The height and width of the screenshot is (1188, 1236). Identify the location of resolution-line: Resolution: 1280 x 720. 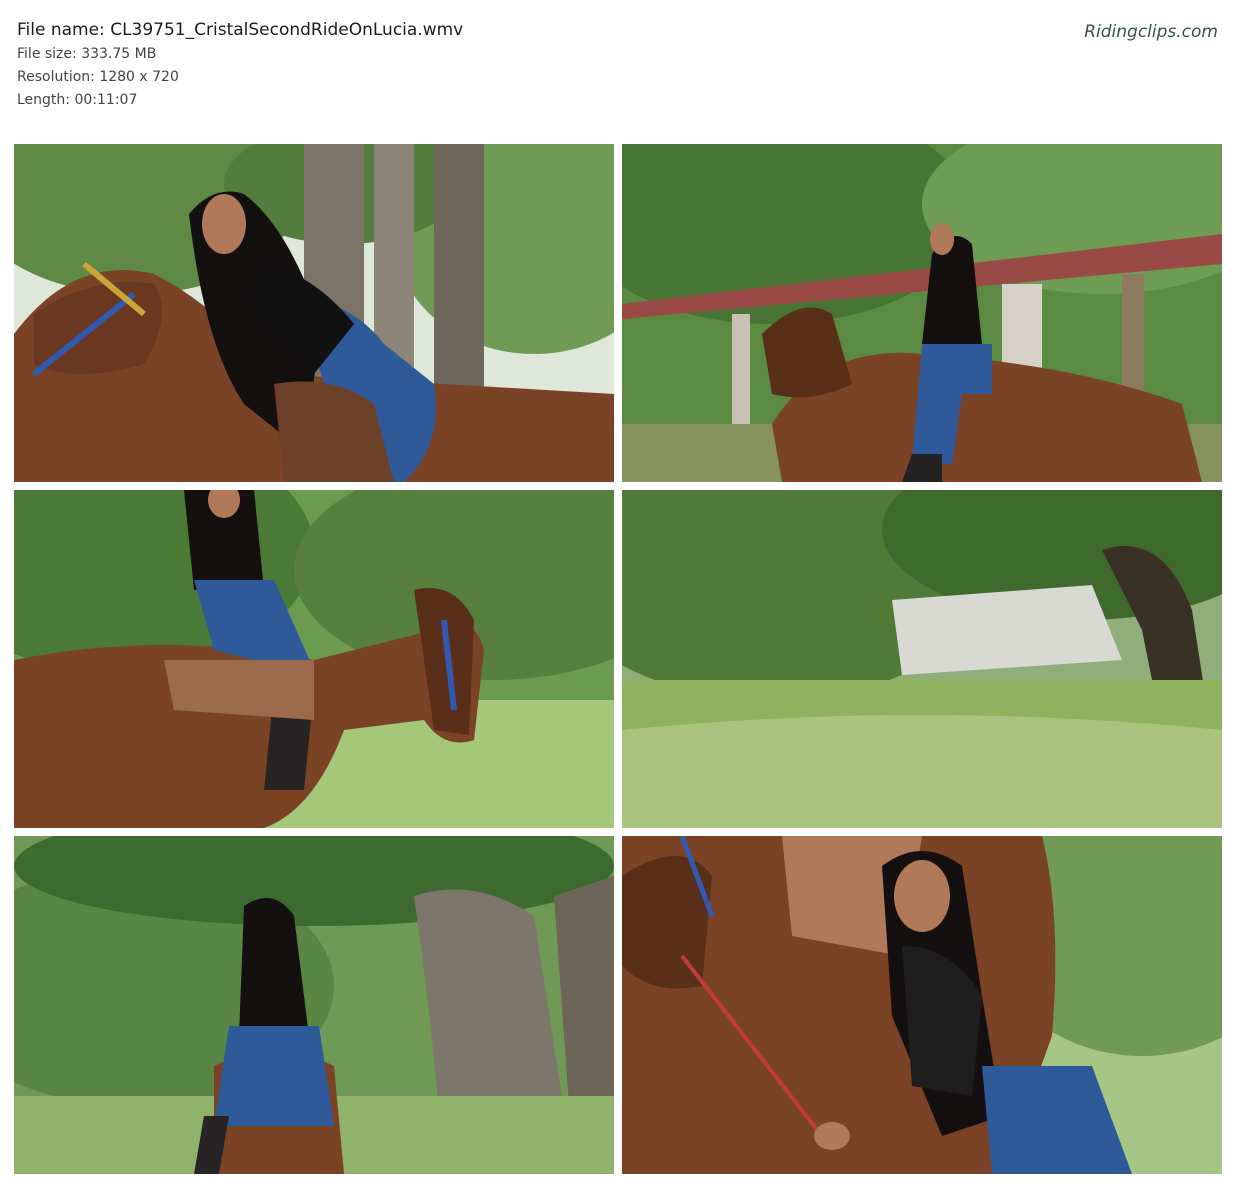
(240, 77).